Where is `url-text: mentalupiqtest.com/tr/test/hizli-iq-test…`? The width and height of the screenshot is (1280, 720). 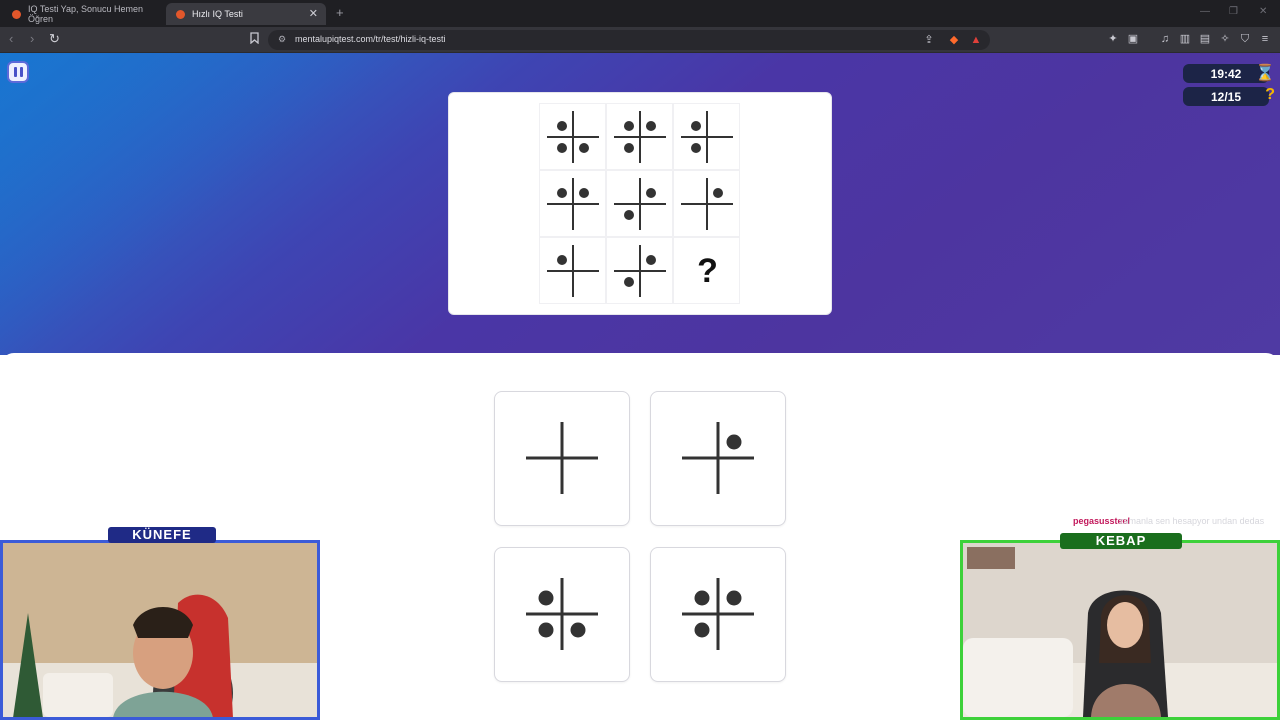
url-text: mentalupiqtest.com/tr/test/hizli-iq-test… is located at coordinates (370, 39).